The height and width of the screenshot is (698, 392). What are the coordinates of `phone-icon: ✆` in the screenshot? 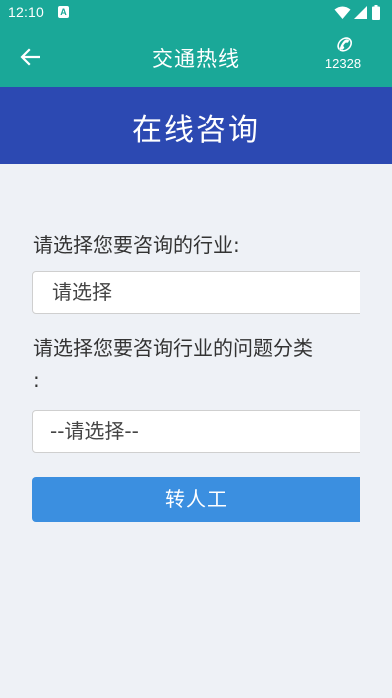 It's located at (343, 45).